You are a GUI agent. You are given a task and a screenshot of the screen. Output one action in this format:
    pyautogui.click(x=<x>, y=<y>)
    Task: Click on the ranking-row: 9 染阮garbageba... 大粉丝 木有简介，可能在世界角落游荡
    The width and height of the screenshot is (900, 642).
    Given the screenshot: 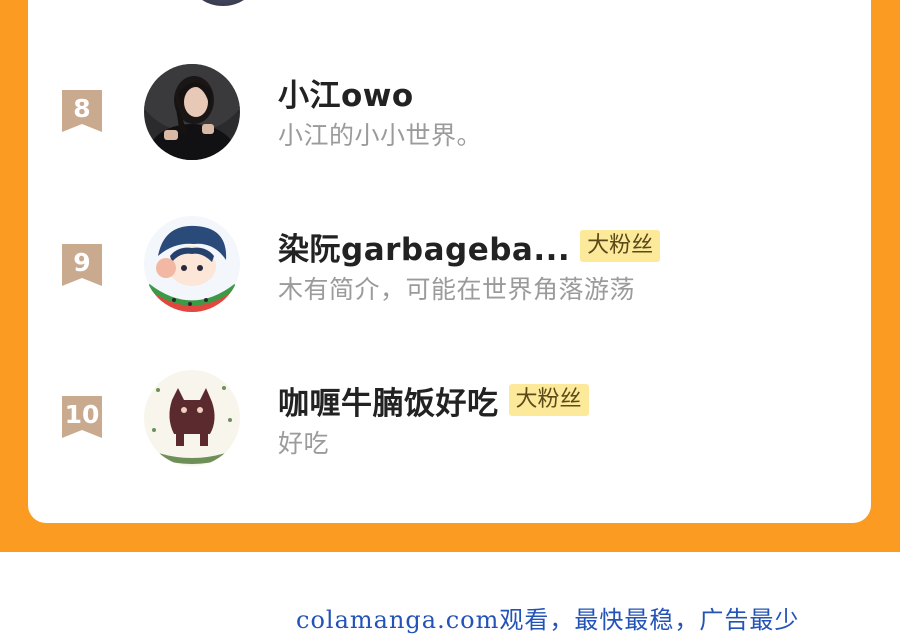 What is the action you would take?
    pyautogui.click(x=449, y=264)
    